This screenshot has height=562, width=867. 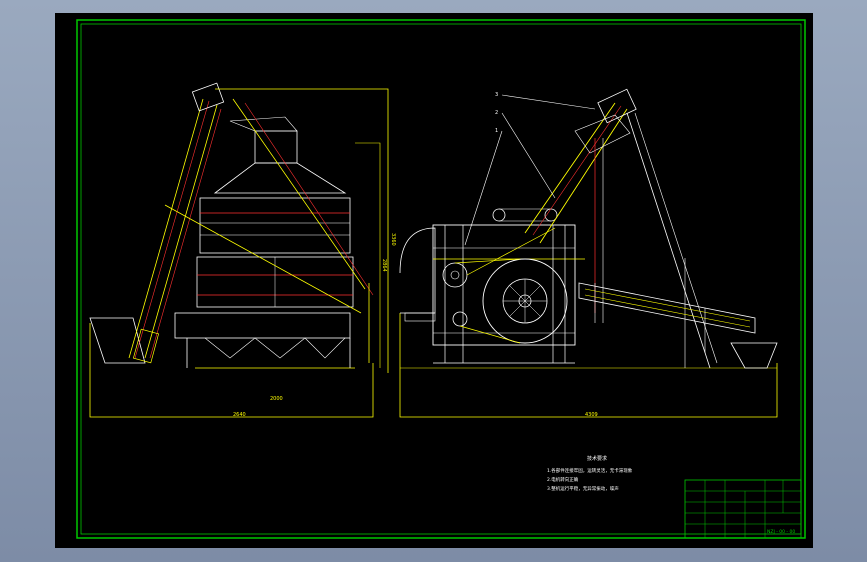 I want to click on callout-1: 1, so click(x=496, y=131).